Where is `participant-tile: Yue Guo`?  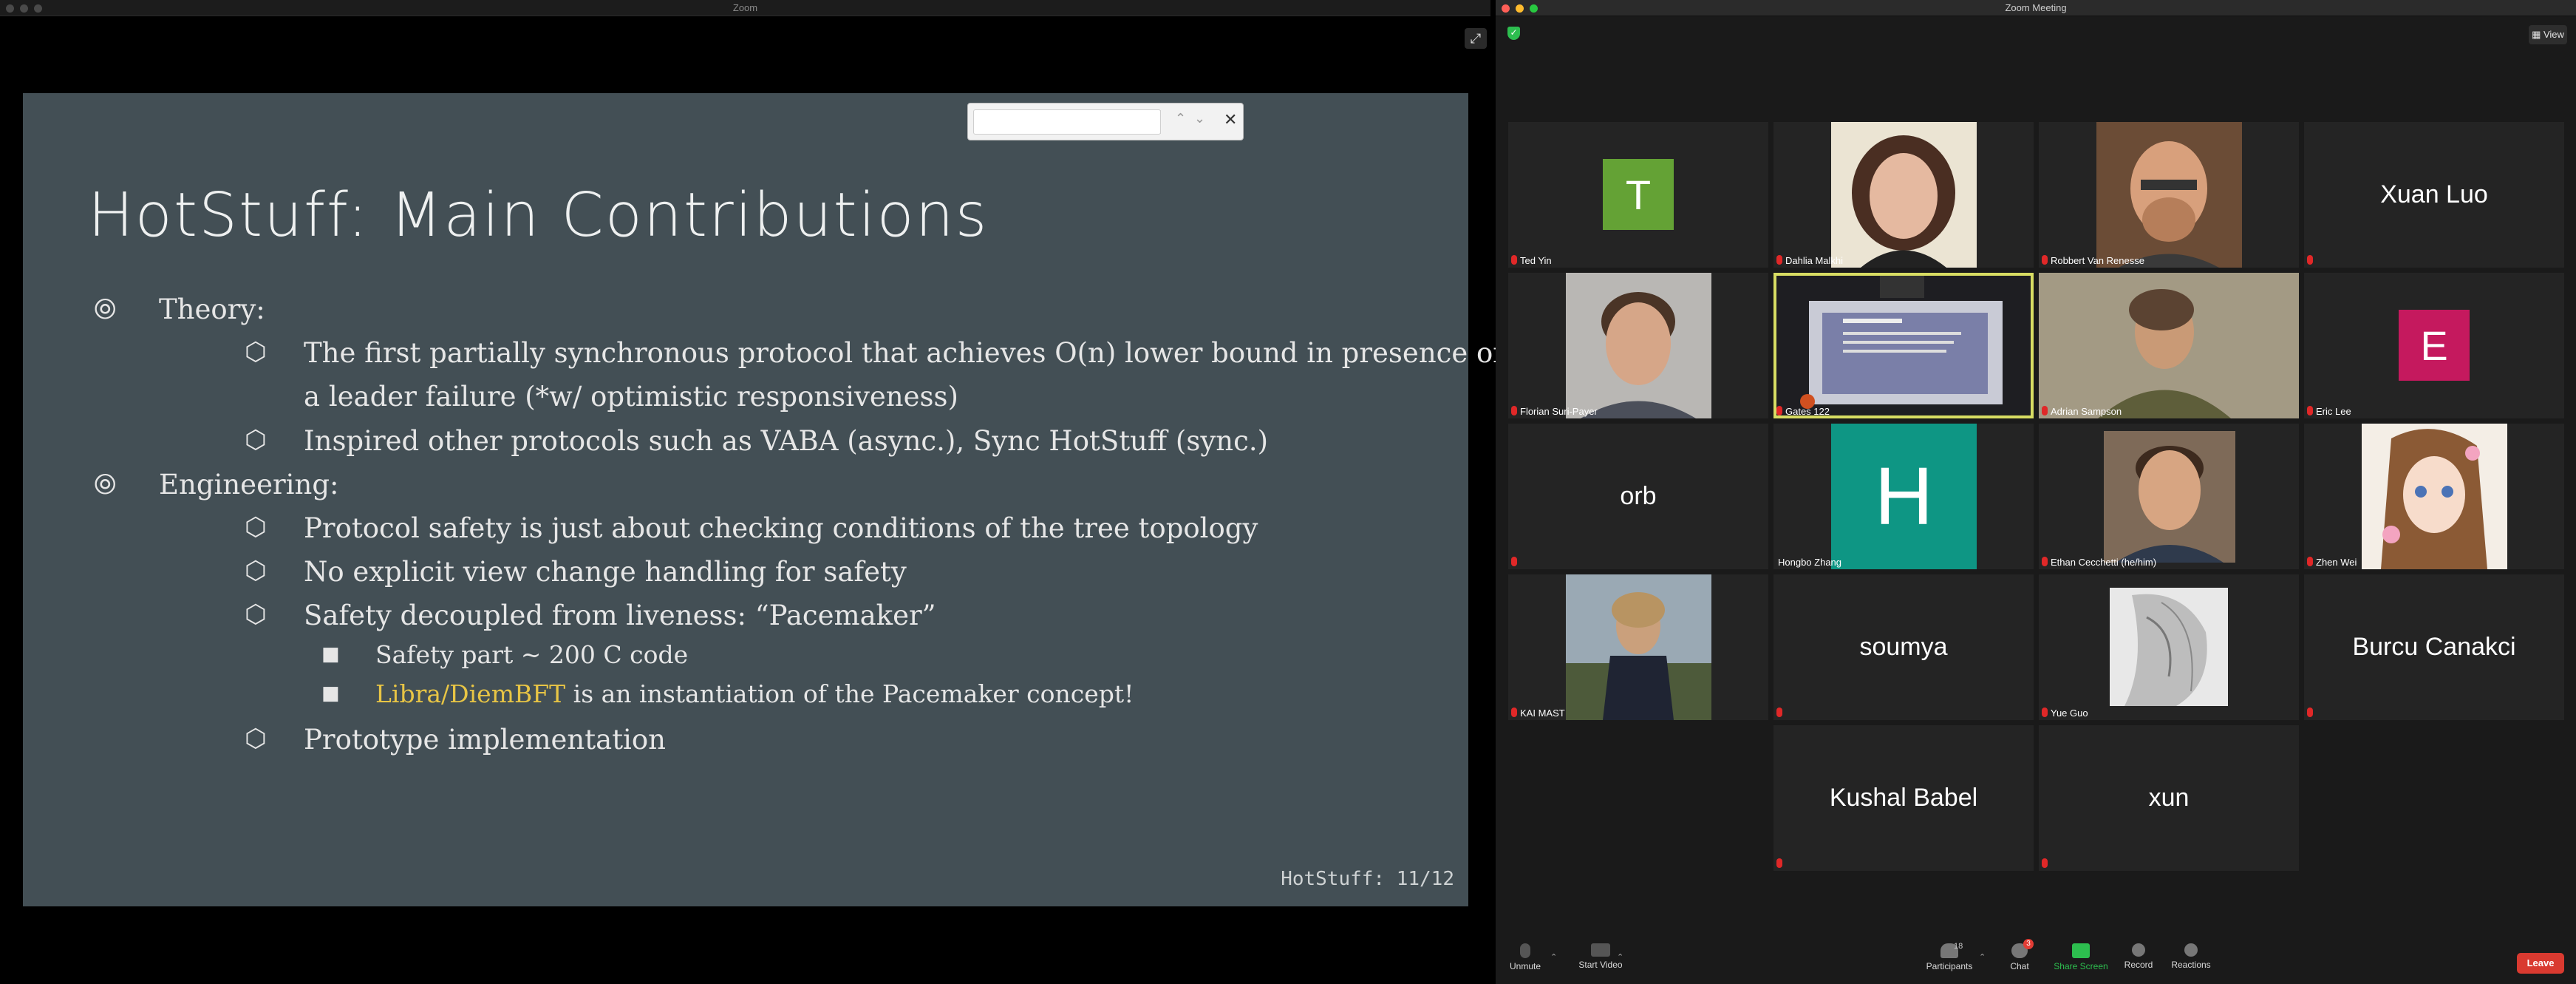 participant-tile: Yue Guo is located at coordinates (2169, 647).